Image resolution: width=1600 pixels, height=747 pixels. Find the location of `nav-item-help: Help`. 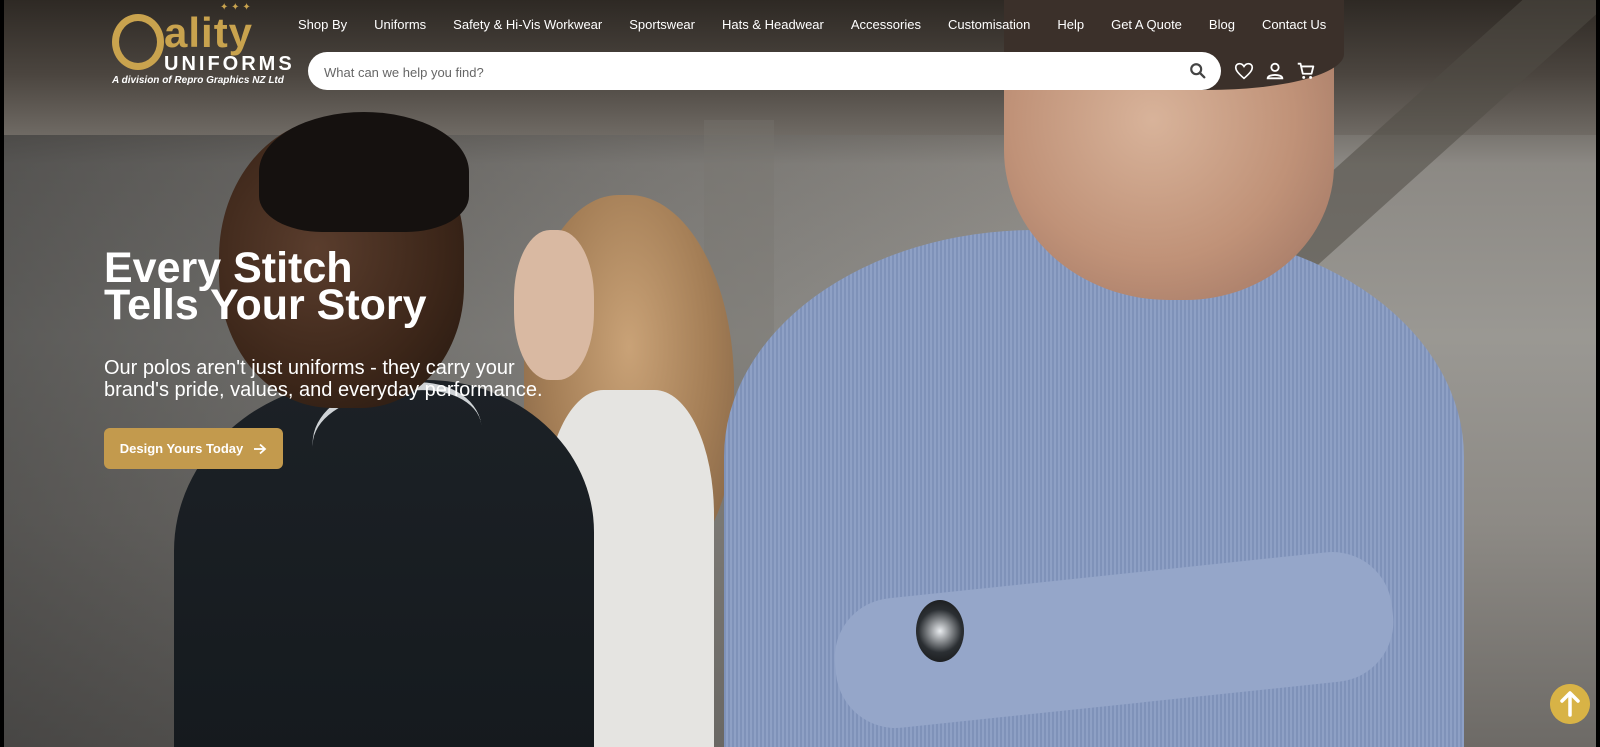

nav-item-help: Help is located at coordinates (1070, 27).